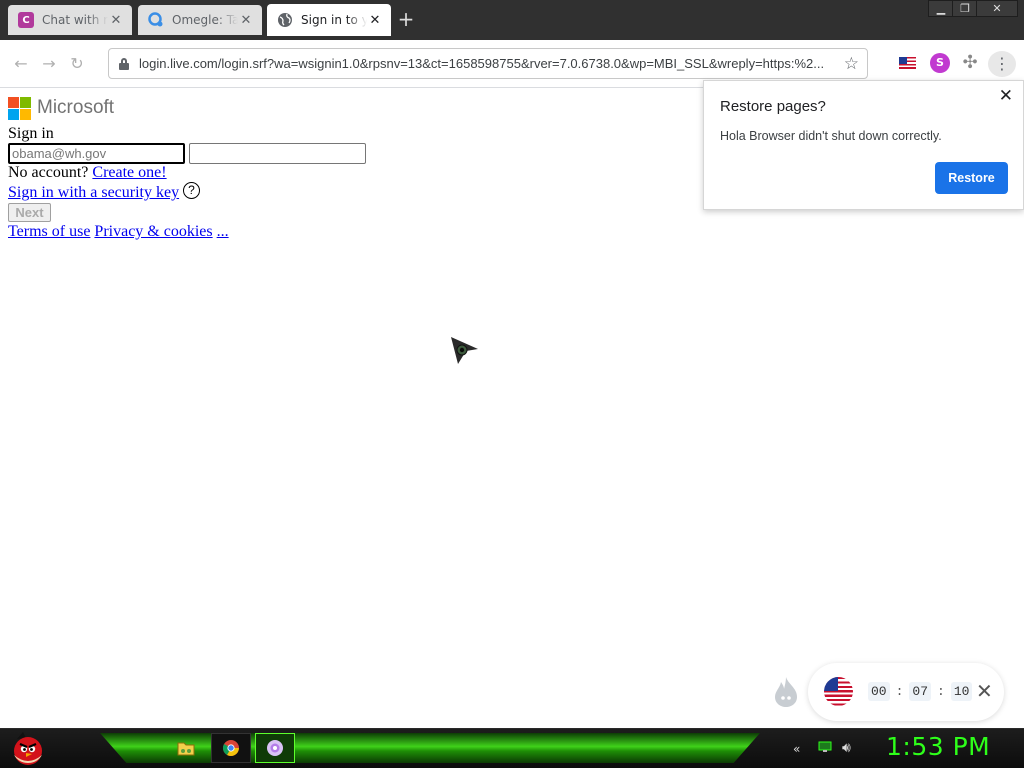 Image resolution: width=1024 pixels, height=768 pixels. I want to click on microsoft-logo-icon, so click(19, 108).